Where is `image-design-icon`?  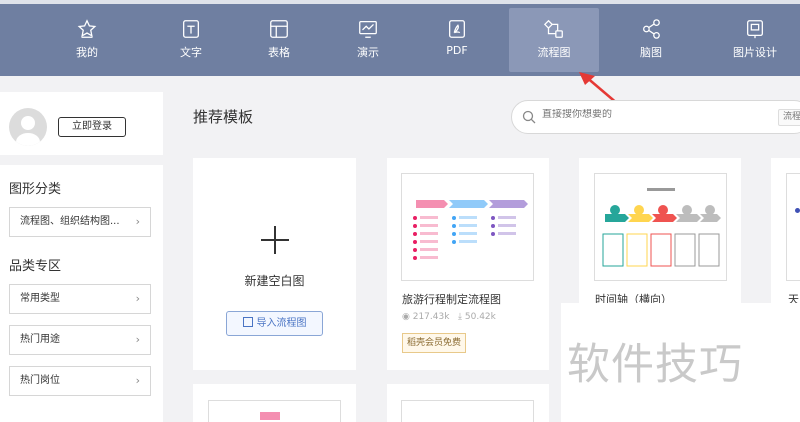 image-design-icon is located at coordinates (755, 29).